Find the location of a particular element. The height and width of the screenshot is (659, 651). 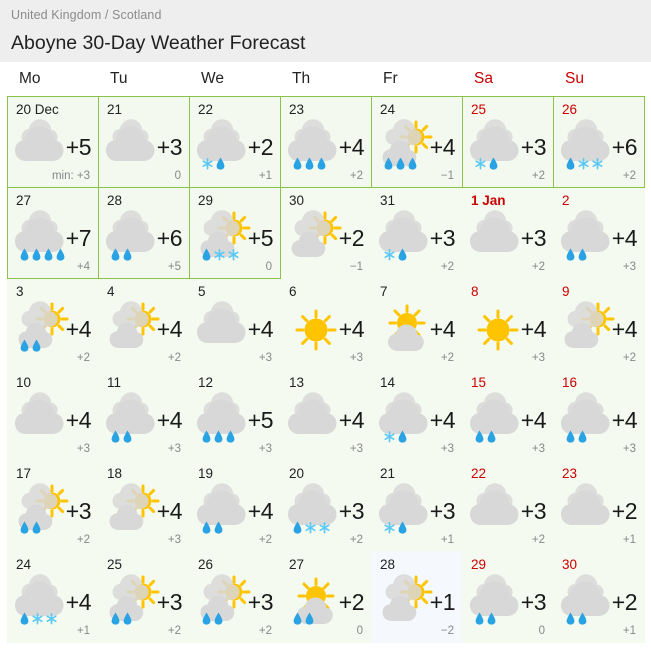

forecast-day-cell: 26 +3 +2 is located at coordinates (235, 597).